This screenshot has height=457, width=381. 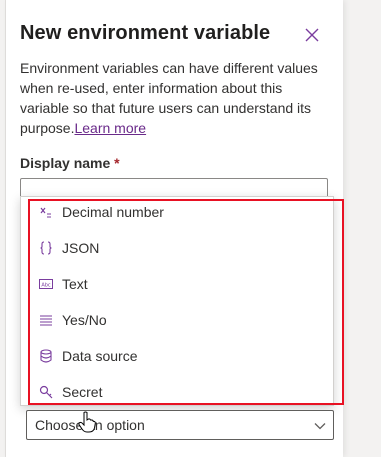 I want to click on list-lines-icon, so click(x=46, y=320).